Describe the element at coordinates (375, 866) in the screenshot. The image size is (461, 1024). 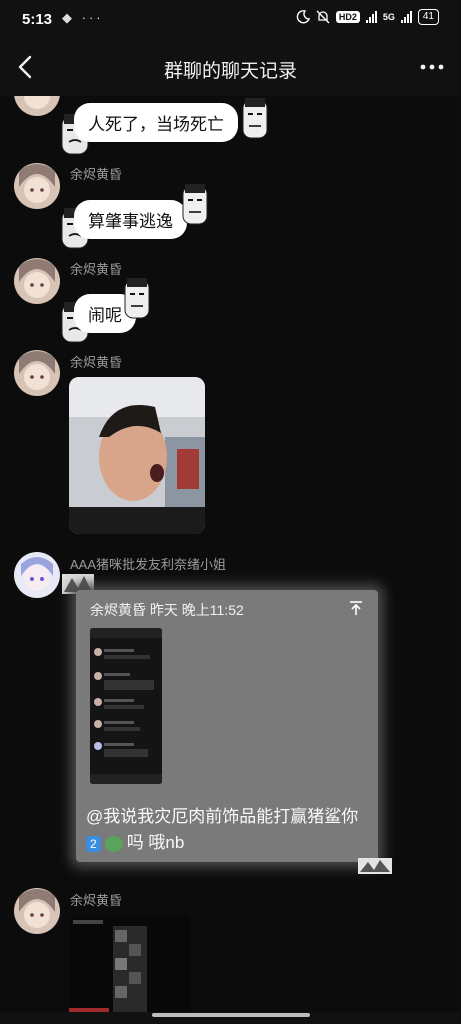
I see `sticker-icon` at that location.